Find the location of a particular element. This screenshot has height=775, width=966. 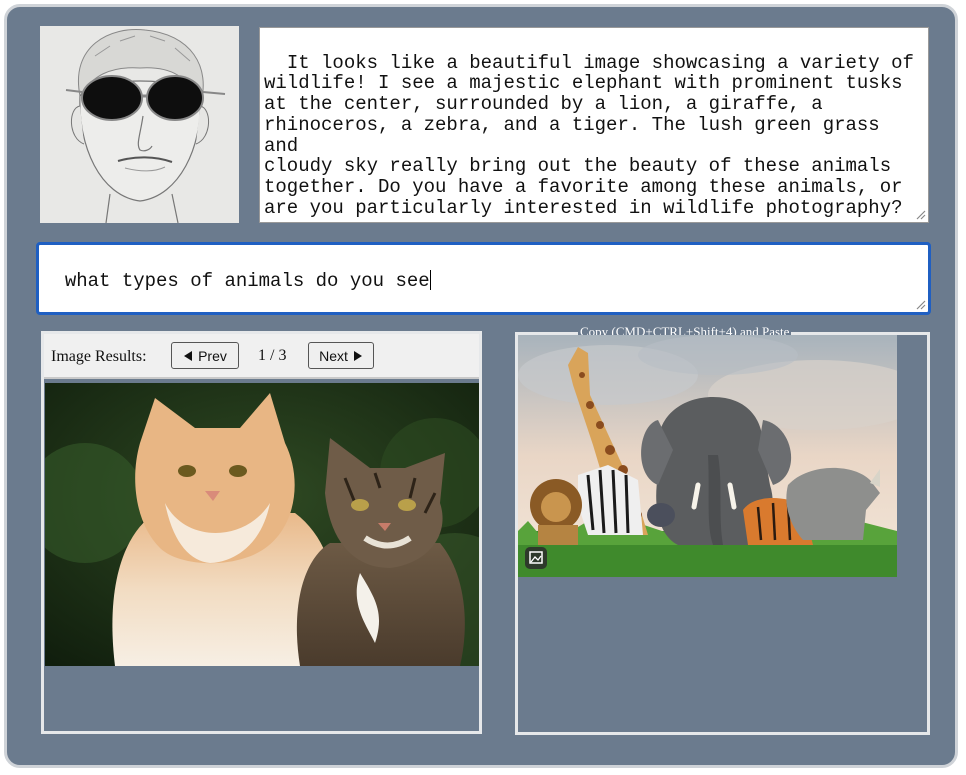

pasted-image-wildlife is located at coordinates (707, 456).